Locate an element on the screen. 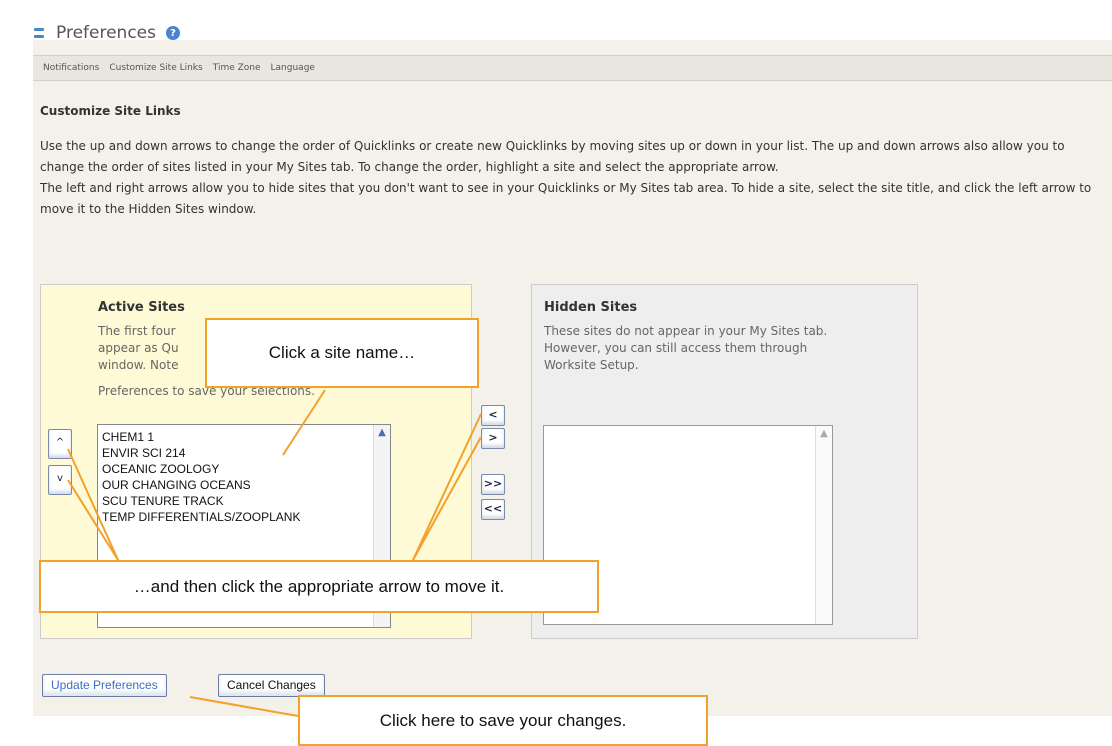  tool-icon is located at coordinates (39, 33).